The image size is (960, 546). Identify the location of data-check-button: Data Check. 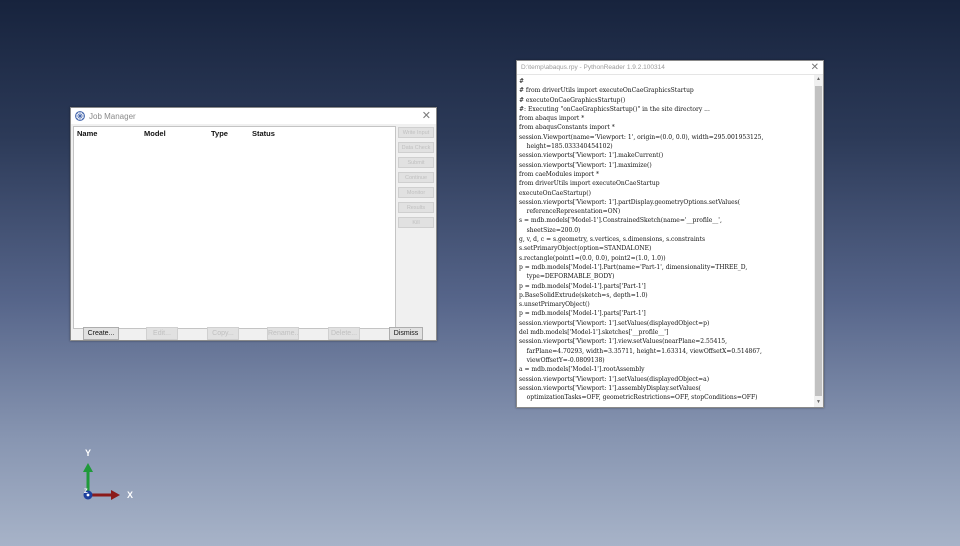
(416, 147).